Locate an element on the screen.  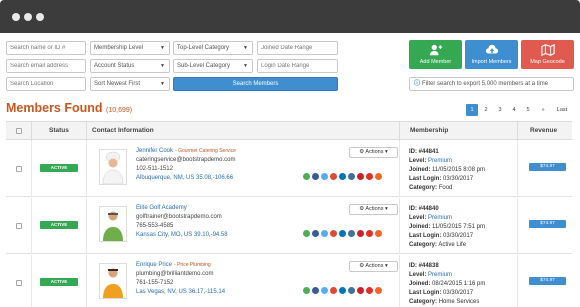
contact-location-link: Kansas City, MO, US 39.10,-94.58 is located at coordinates (182, 235).